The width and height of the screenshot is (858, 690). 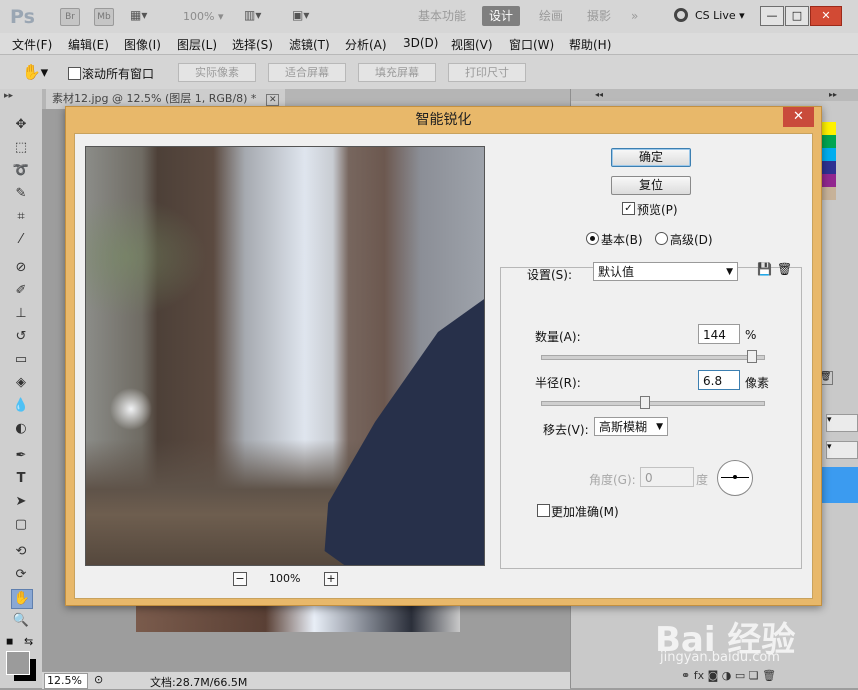 I want to click on zoom-out-button: −, so click(x=240, y=579).